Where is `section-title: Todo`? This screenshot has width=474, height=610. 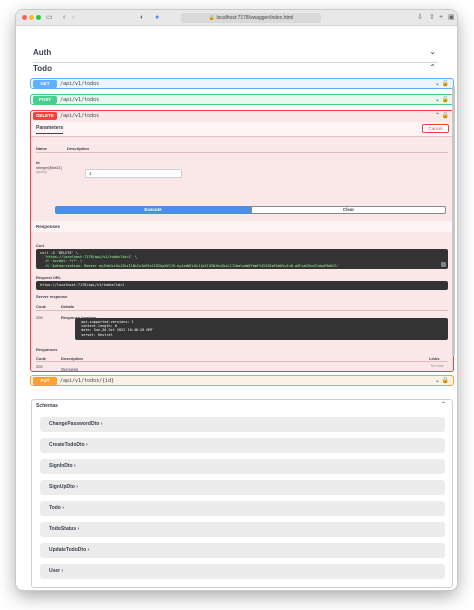
section-title: Todo is located at coordinates (42, 68).